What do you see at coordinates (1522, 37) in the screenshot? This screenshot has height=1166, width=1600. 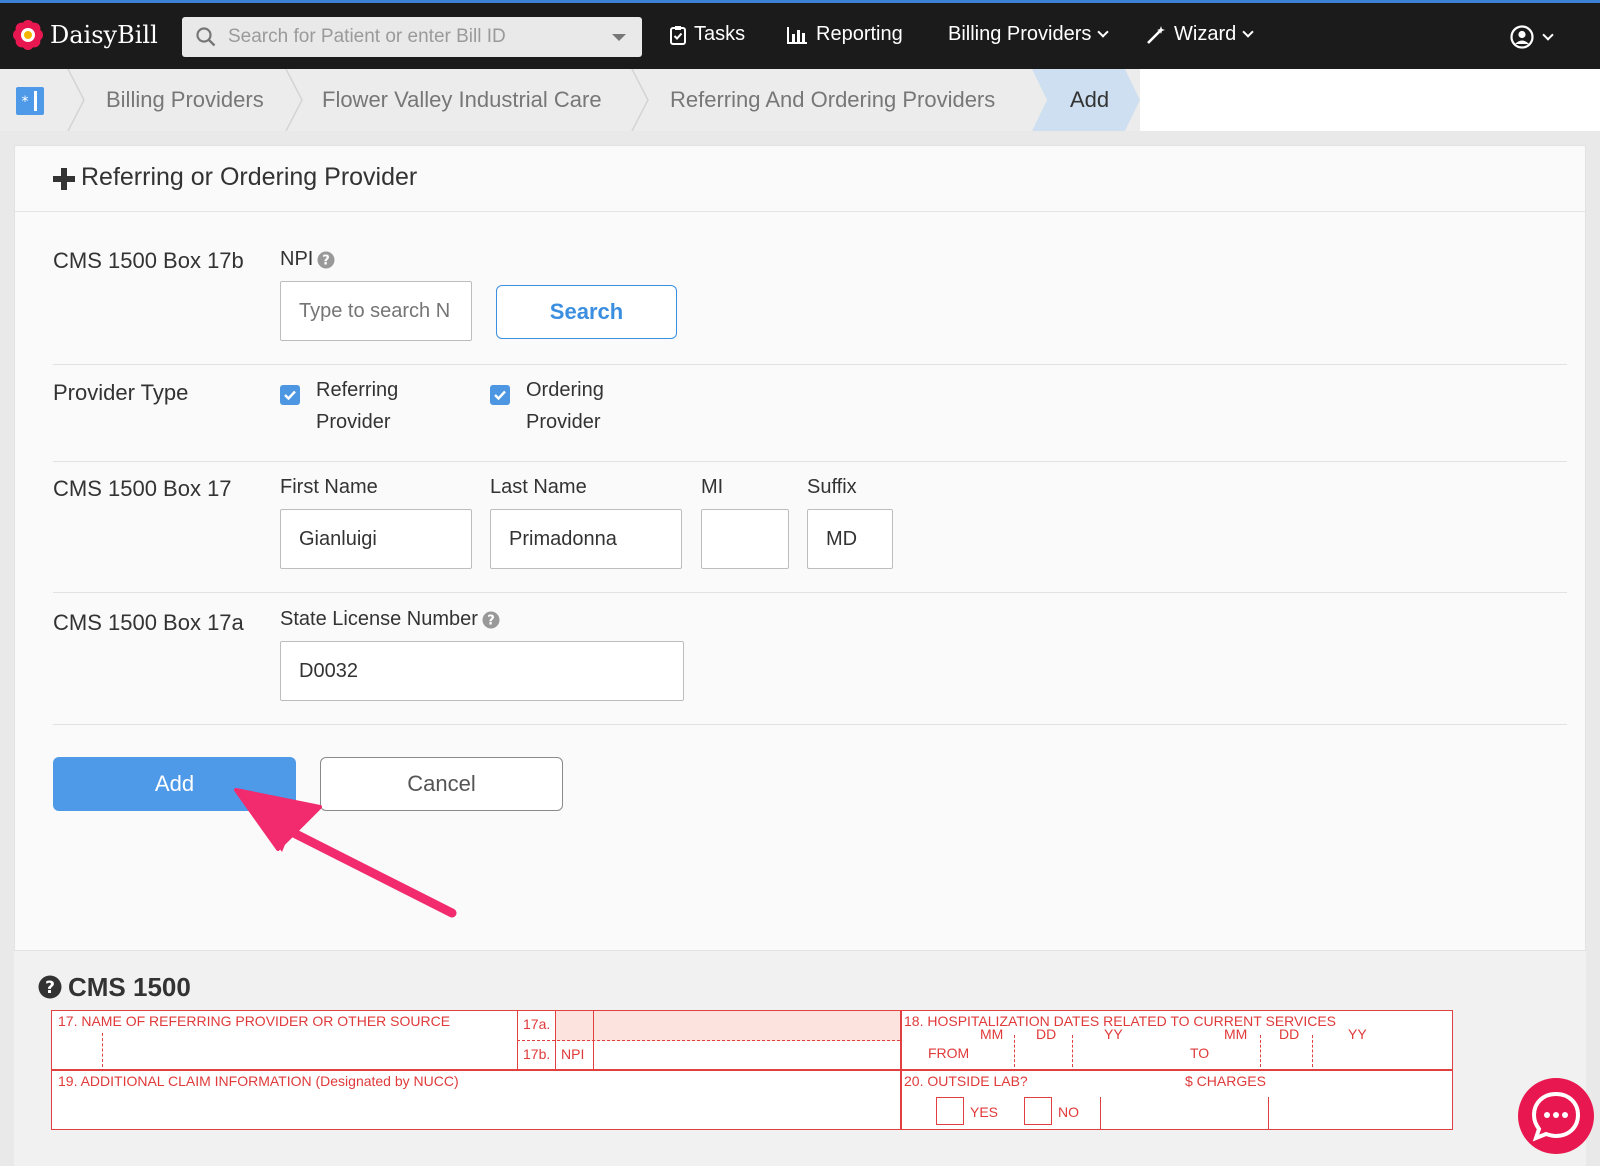 I see `user-circle-icon` at bounding box center [1522, 37].